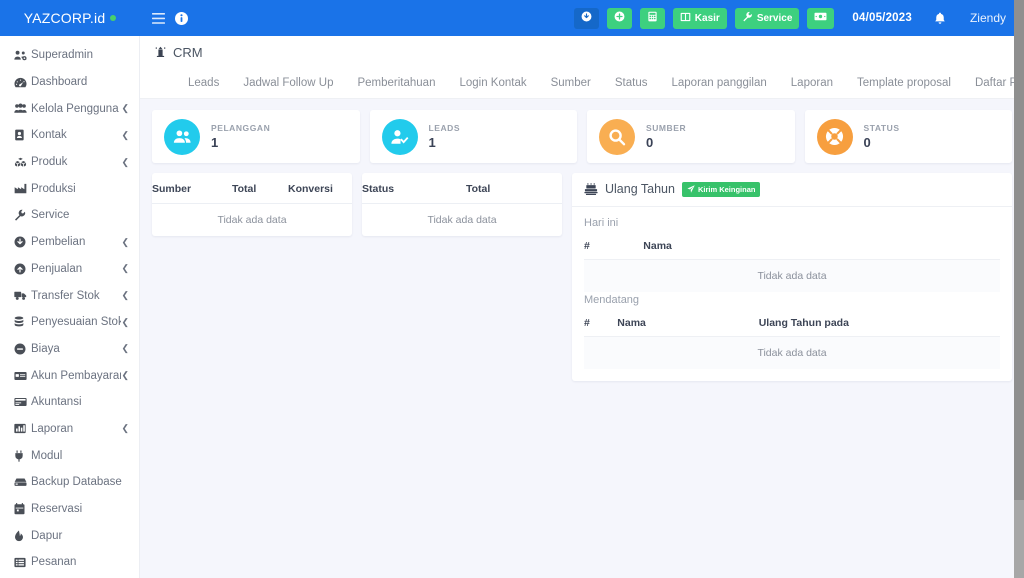  What do you see at coordinates (821, 18) in the screenshot?
I see `money-button` at bounding box center [821, 18].